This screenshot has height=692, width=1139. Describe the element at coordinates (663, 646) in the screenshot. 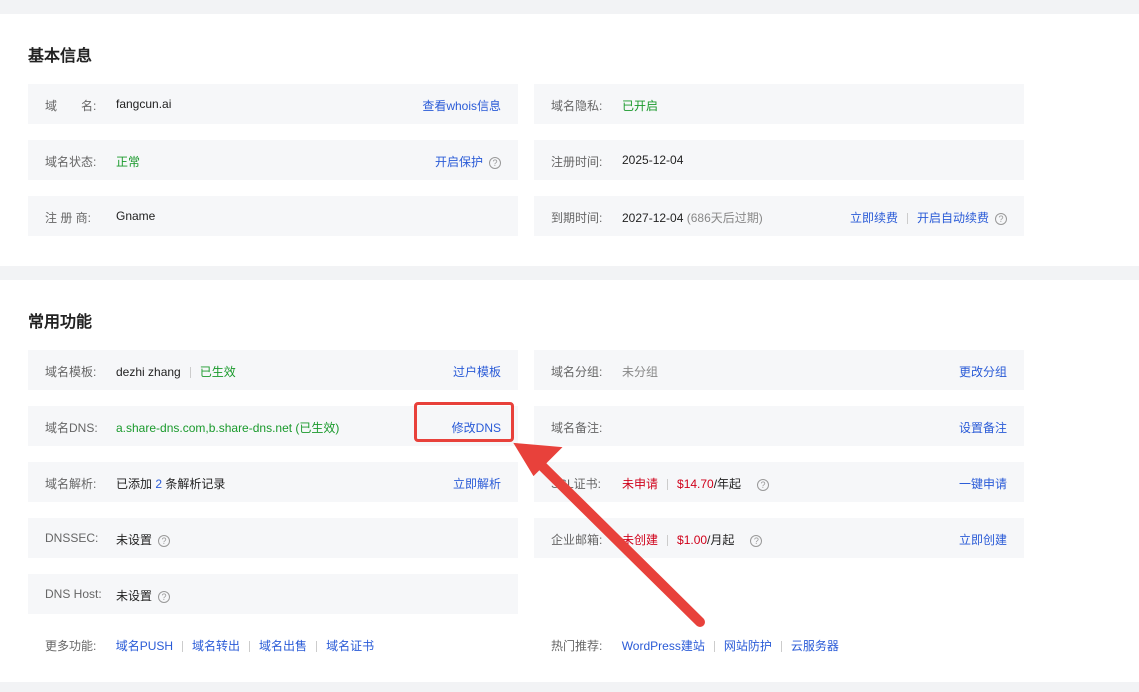

I see `hot-link-wordpress: WordPress建站` at that location.